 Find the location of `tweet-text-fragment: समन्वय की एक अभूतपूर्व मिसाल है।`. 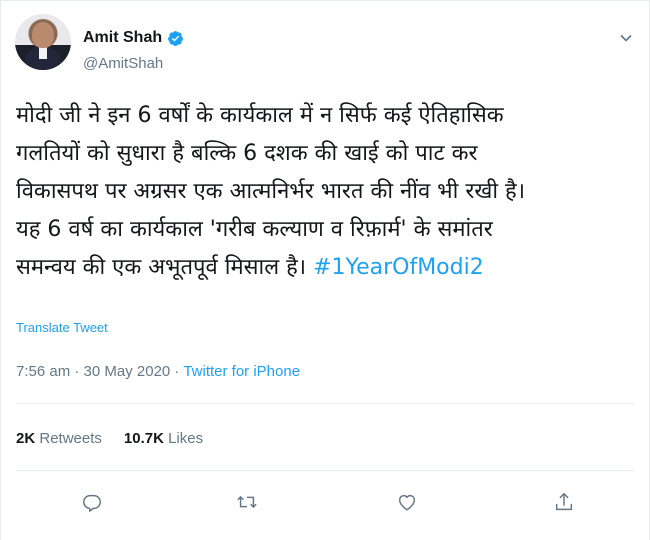

tweet-text-fragment: समन्वय की एक अभूतपूर्व मिसाल है। is located at coordinates (161, 267).